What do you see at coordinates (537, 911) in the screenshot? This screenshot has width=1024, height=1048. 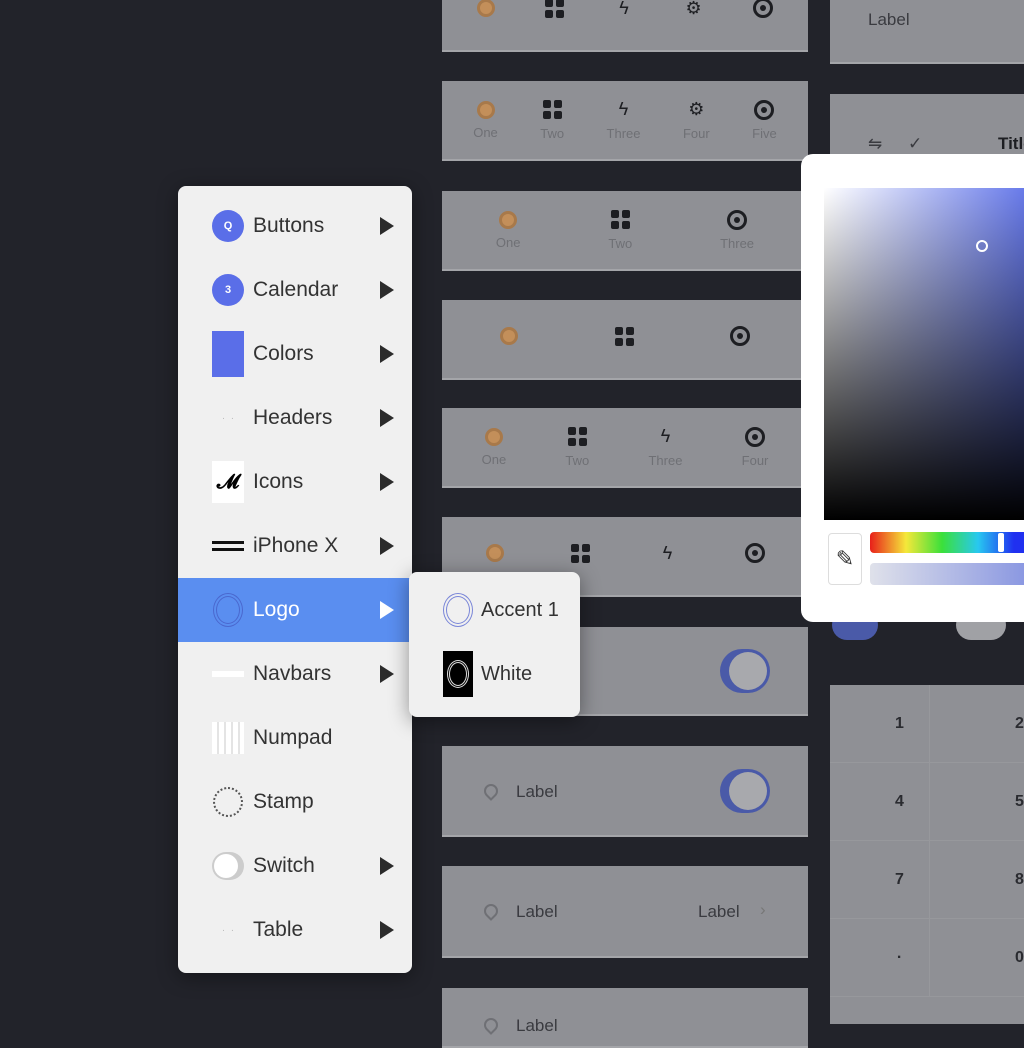 I see `row-label: Label` at bounding box center [537, 911].